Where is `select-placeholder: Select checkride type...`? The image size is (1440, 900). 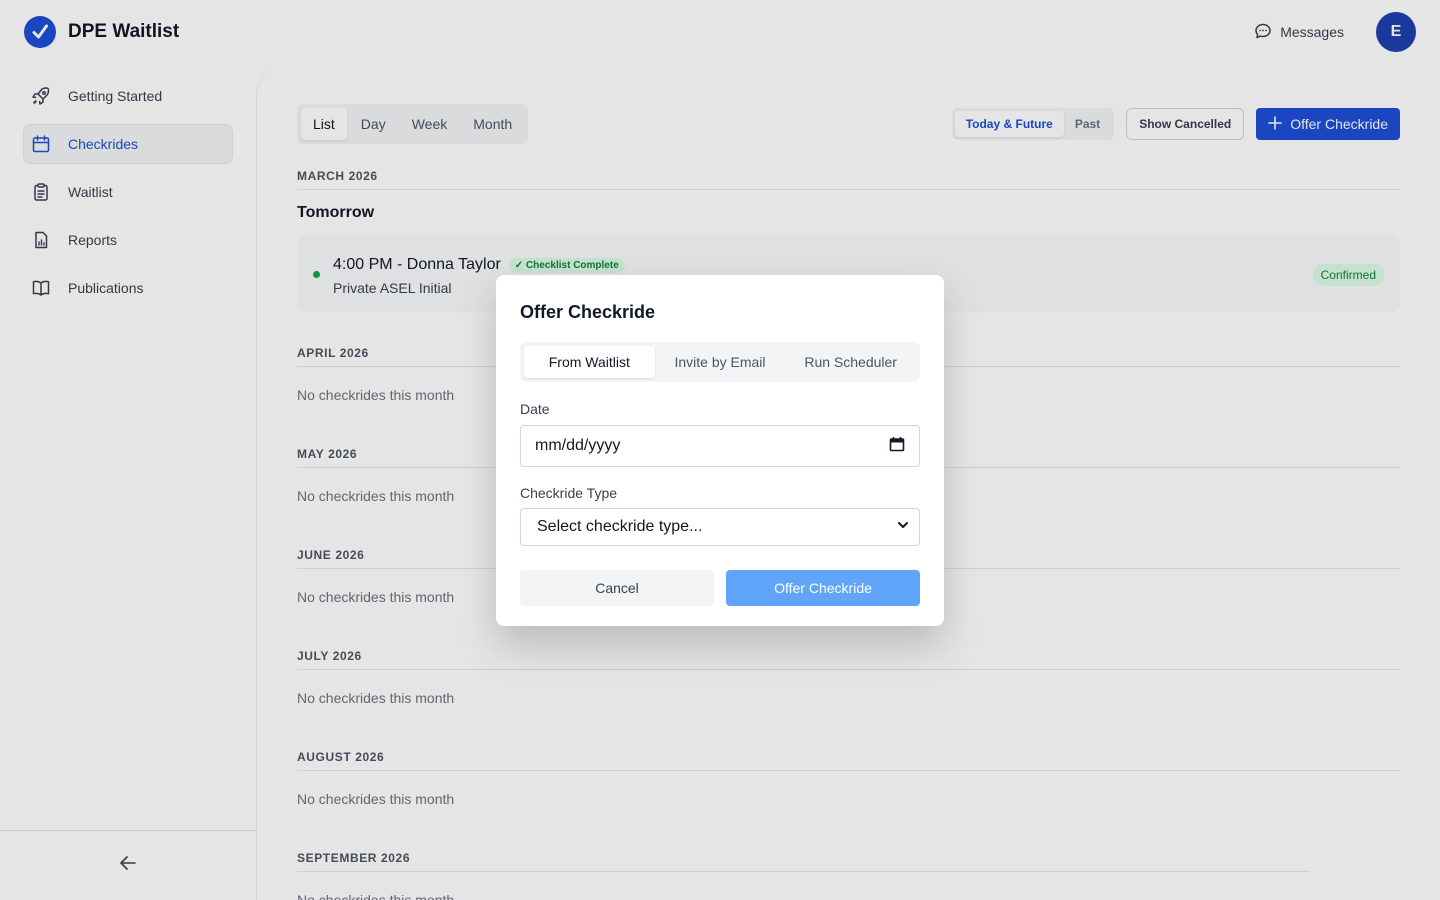
select-placeholder: Select checkride type... is located at coordinates (620, 526).